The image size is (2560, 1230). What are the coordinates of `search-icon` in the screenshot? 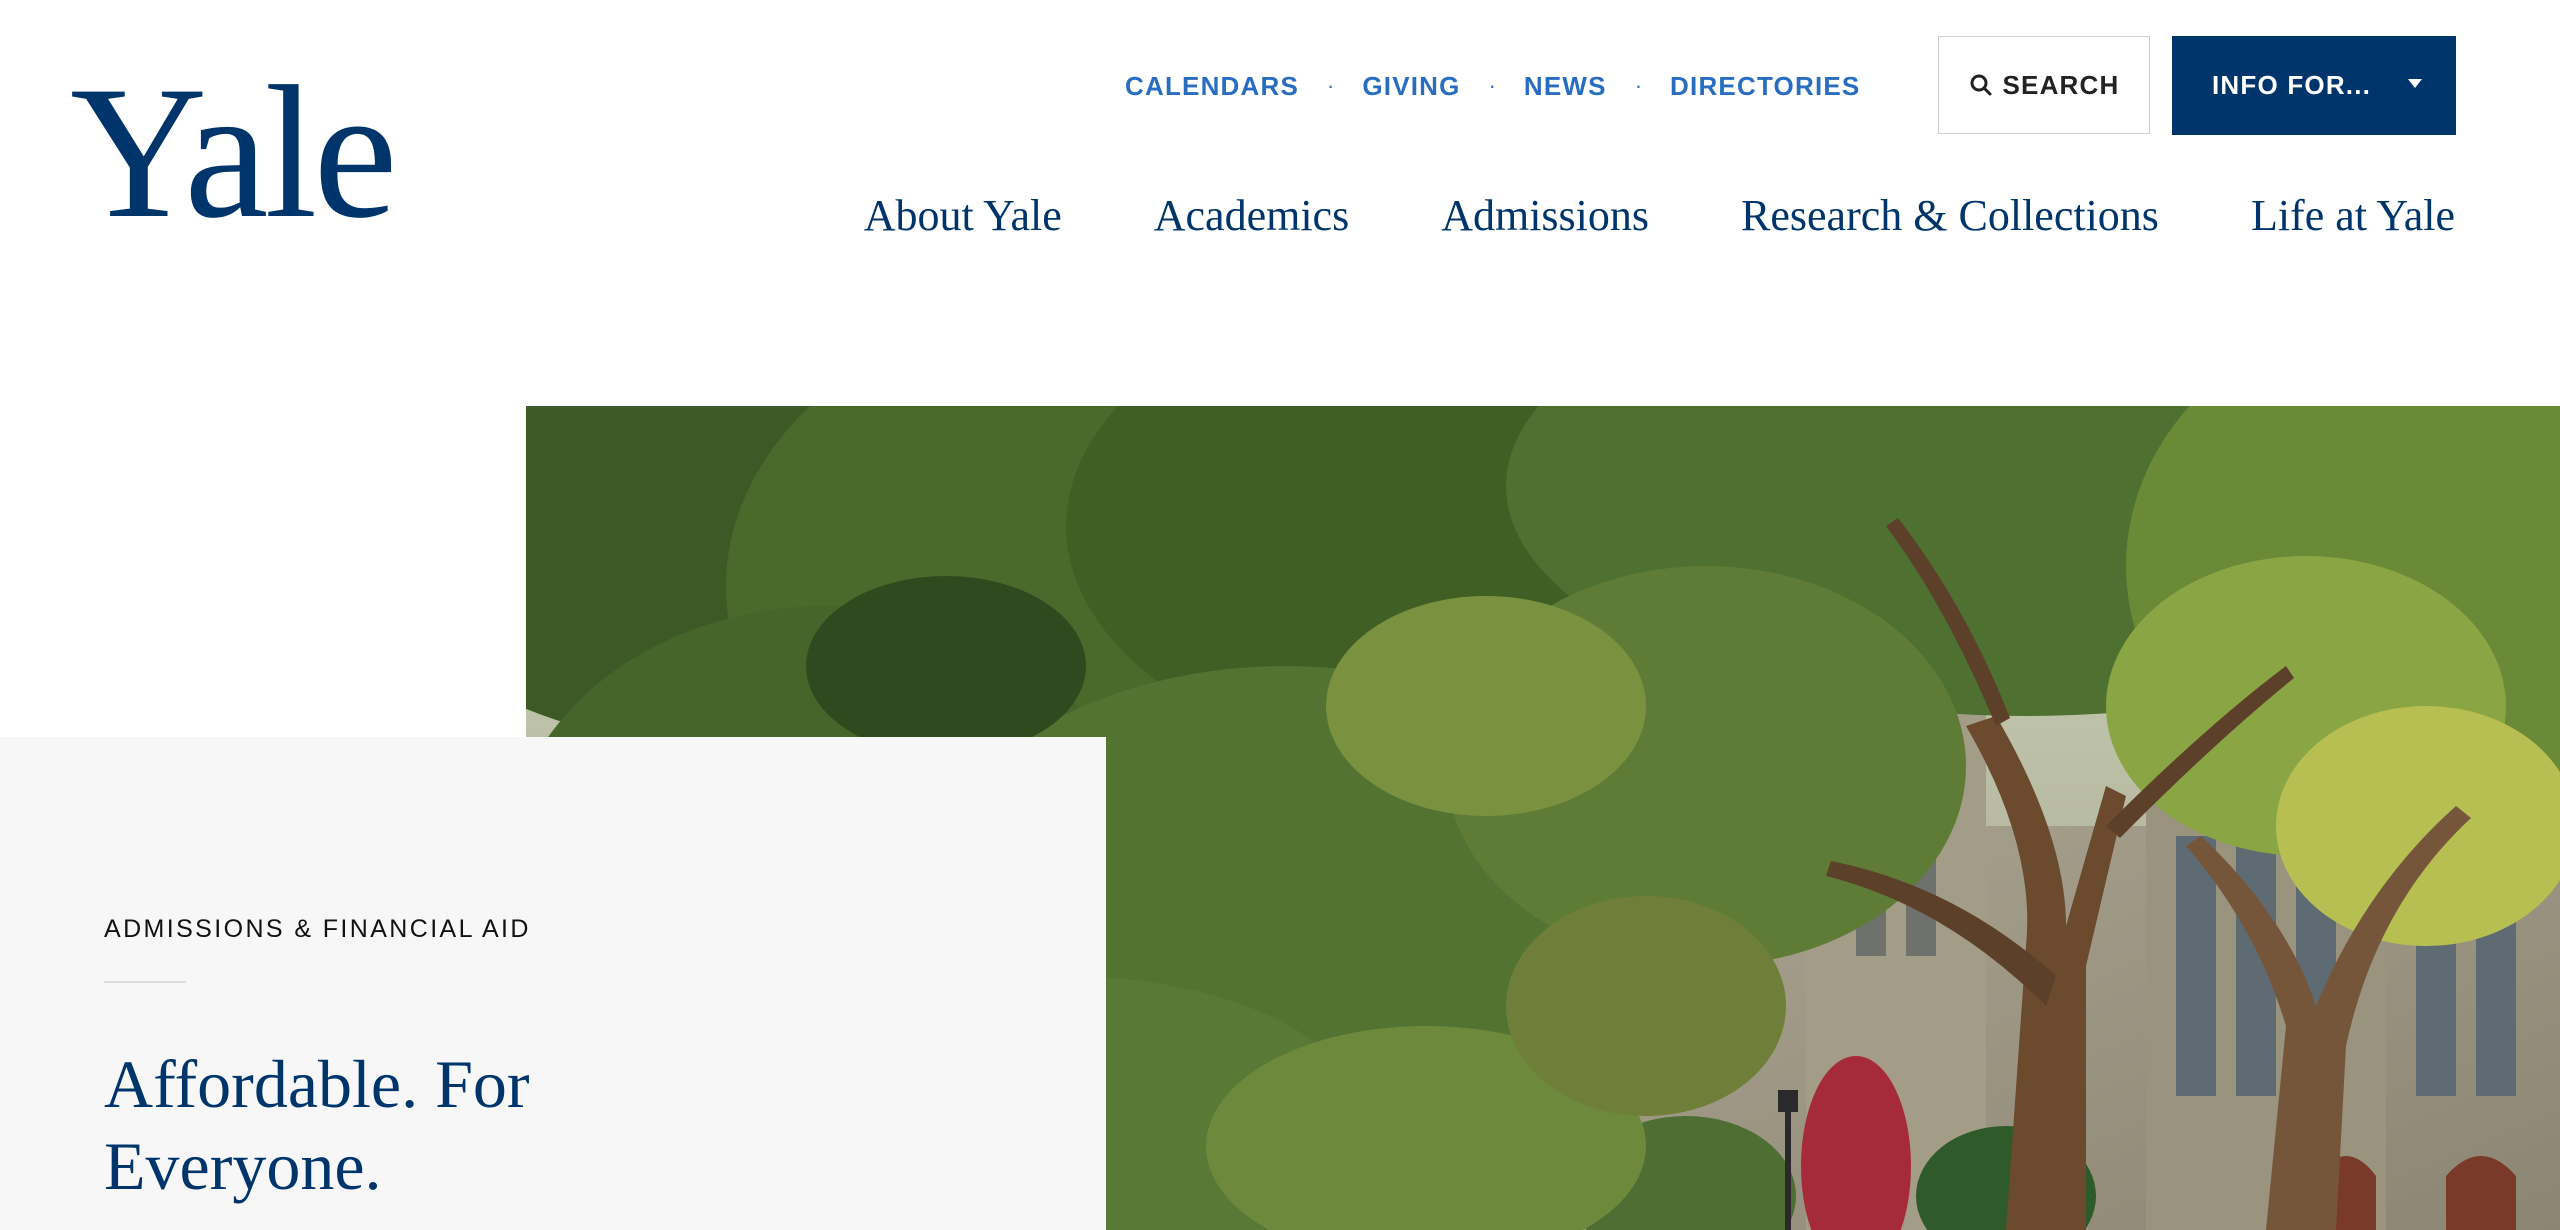 It's located at (1981, 85).